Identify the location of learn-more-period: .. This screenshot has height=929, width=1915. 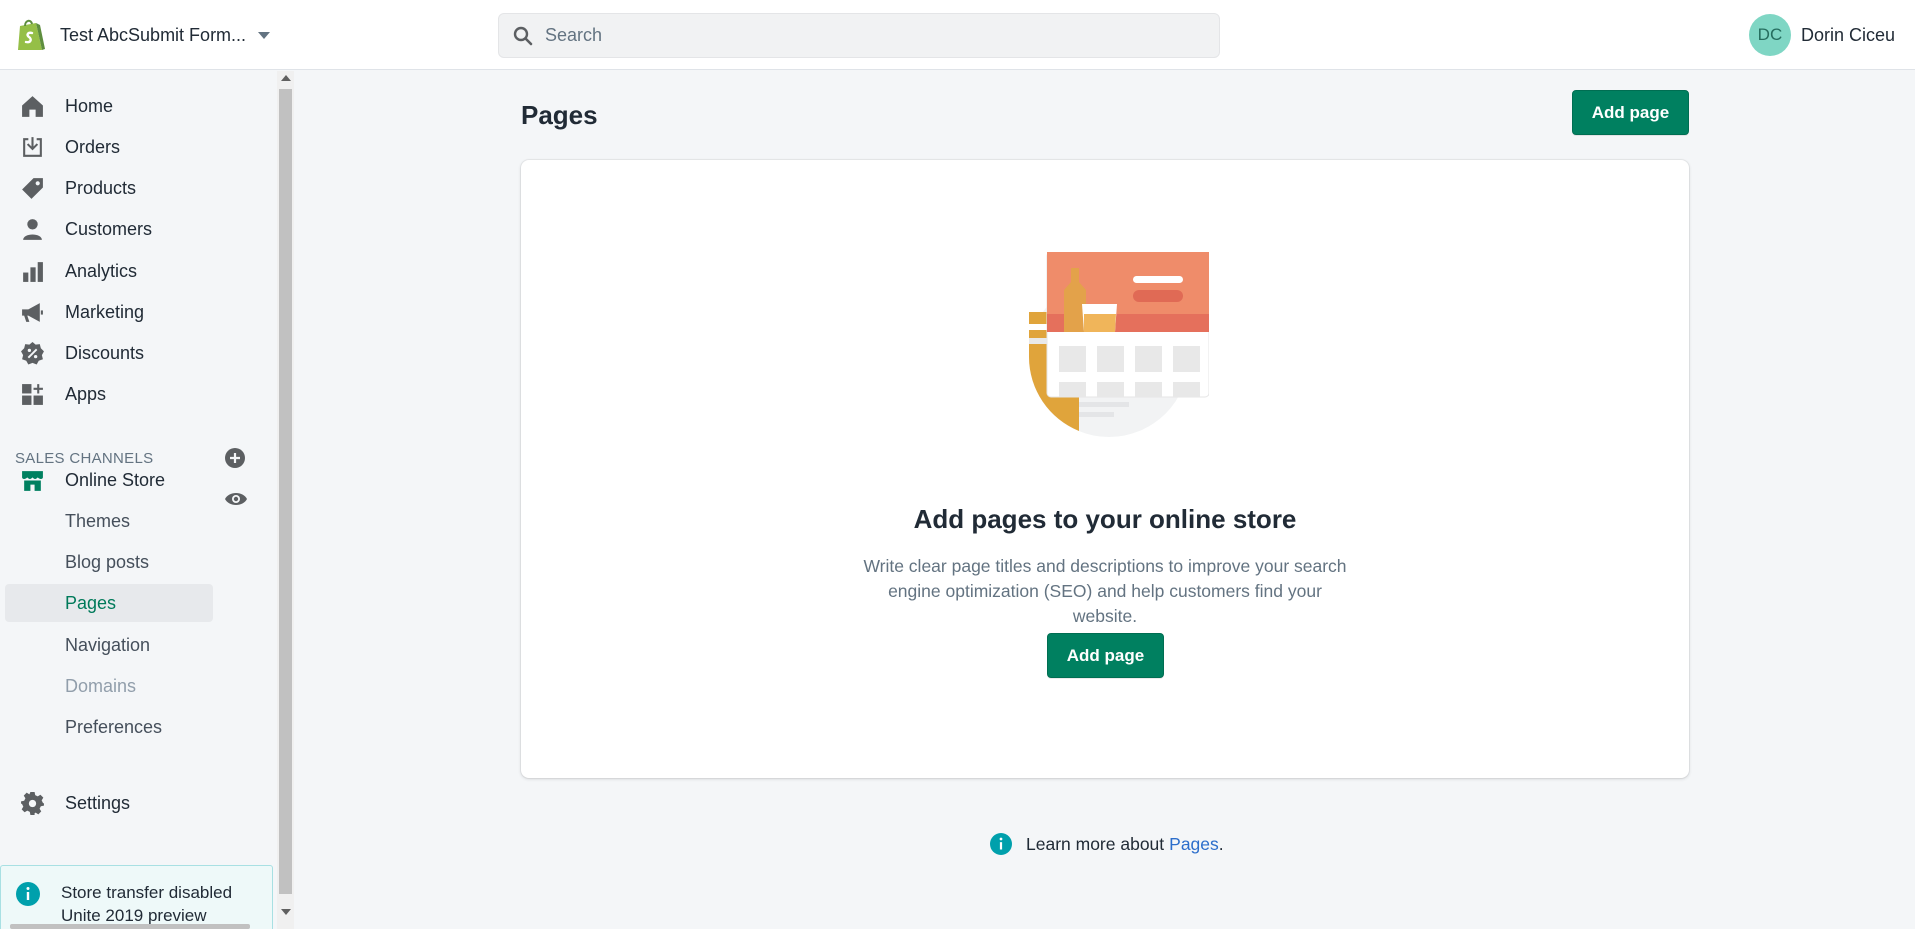
(1221, 843).